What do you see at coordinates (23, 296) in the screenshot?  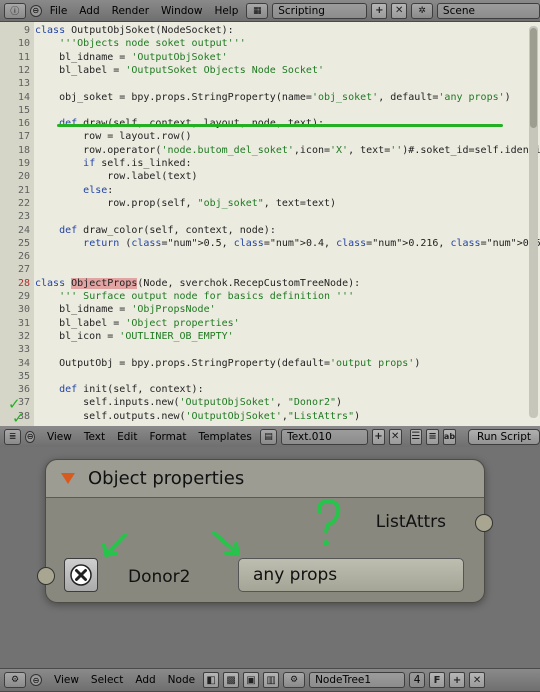 I see `line-number: 29` at bounding box center [23, 296].